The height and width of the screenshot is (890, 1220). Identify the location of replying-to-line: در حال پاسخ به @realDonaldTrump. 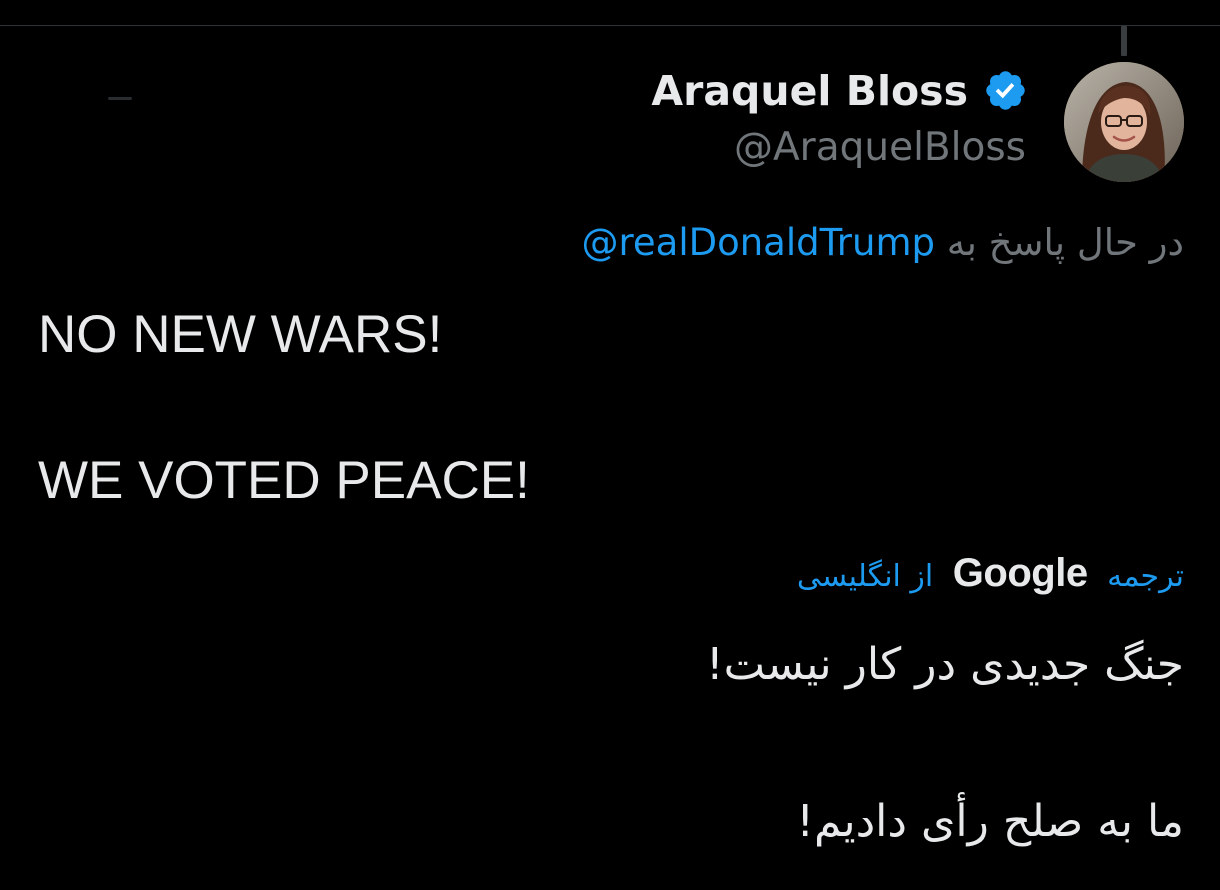
(882, 243).